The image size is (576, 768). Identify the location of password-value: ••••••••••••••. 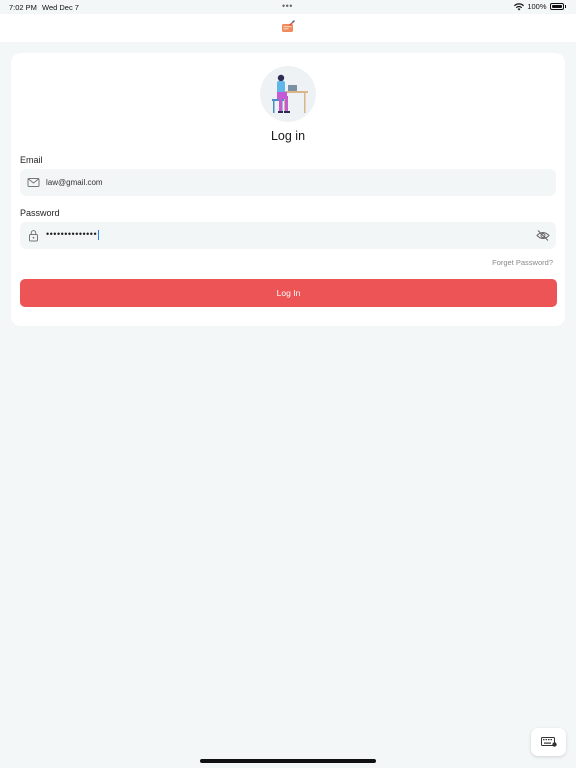
(73, 234).